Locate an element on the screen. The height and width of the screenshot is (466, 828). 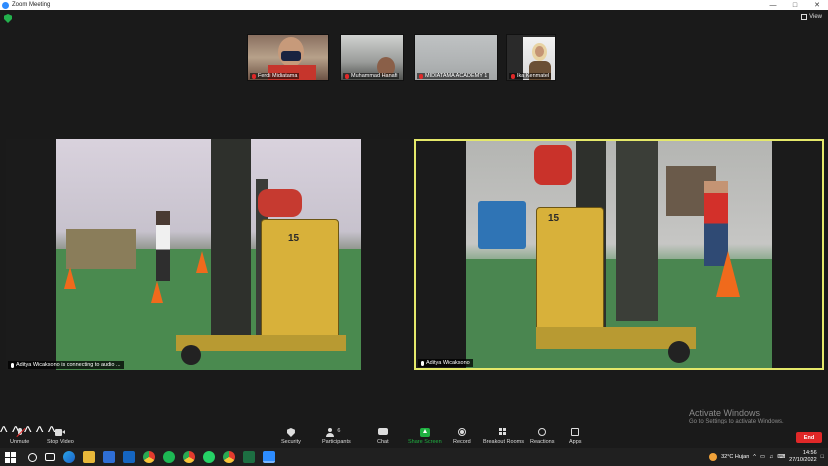
forklift-base is located at coordinates (261, 343).